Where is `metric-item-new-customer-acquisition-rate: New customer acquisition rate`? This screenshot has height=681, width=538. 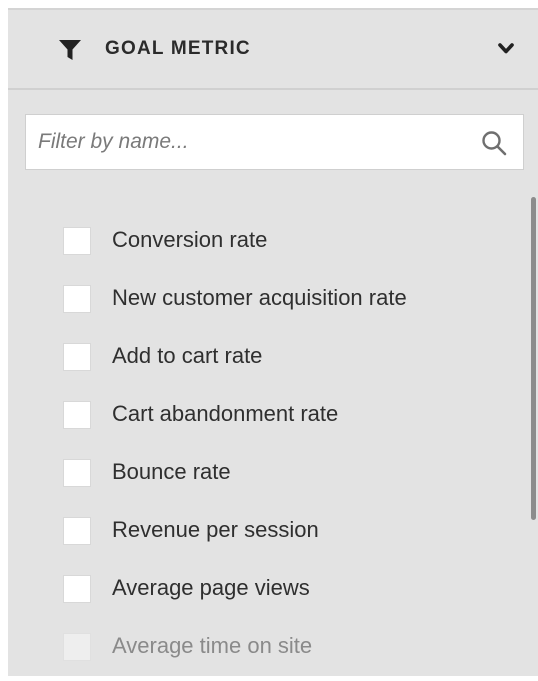 metric-item-new-customer-acquisition-rate: New customer acquisition rate is located at coordinates (283, 300).